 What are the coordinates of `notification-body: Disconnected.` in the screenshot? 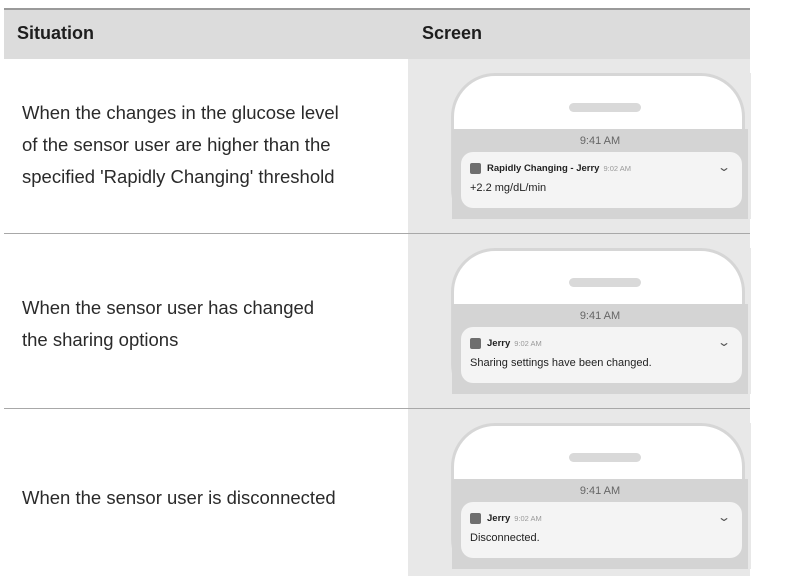 It's located at (505, 538).